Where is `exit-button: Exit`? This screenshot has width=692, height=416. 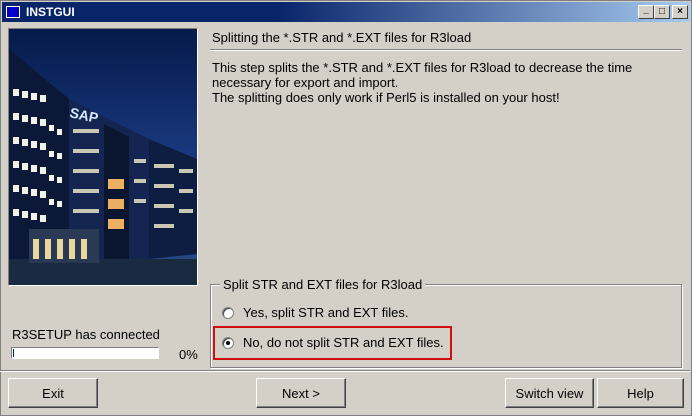
exit-button: Exit is located at coordinates (53, 393).